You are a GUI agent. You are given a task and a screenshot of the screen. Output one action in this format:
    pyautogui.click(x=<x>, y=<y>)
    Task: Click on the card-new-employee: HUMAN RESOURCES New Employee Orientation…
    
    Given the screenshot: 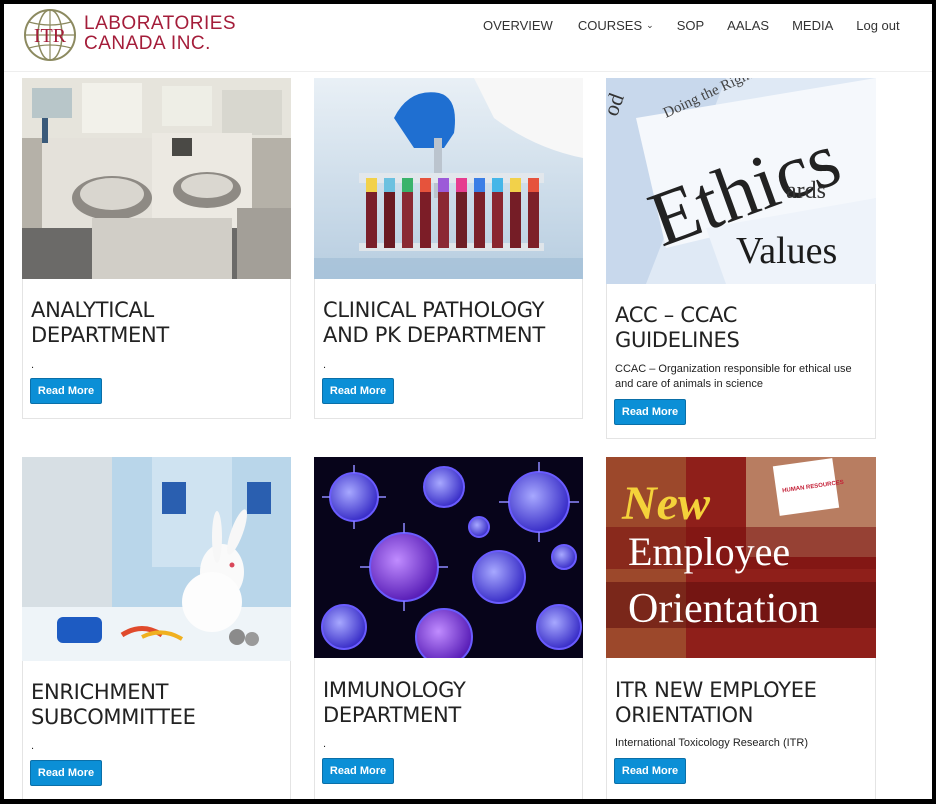 What is the action you would take?
    pyautogui.click(x=741, y=629)
    